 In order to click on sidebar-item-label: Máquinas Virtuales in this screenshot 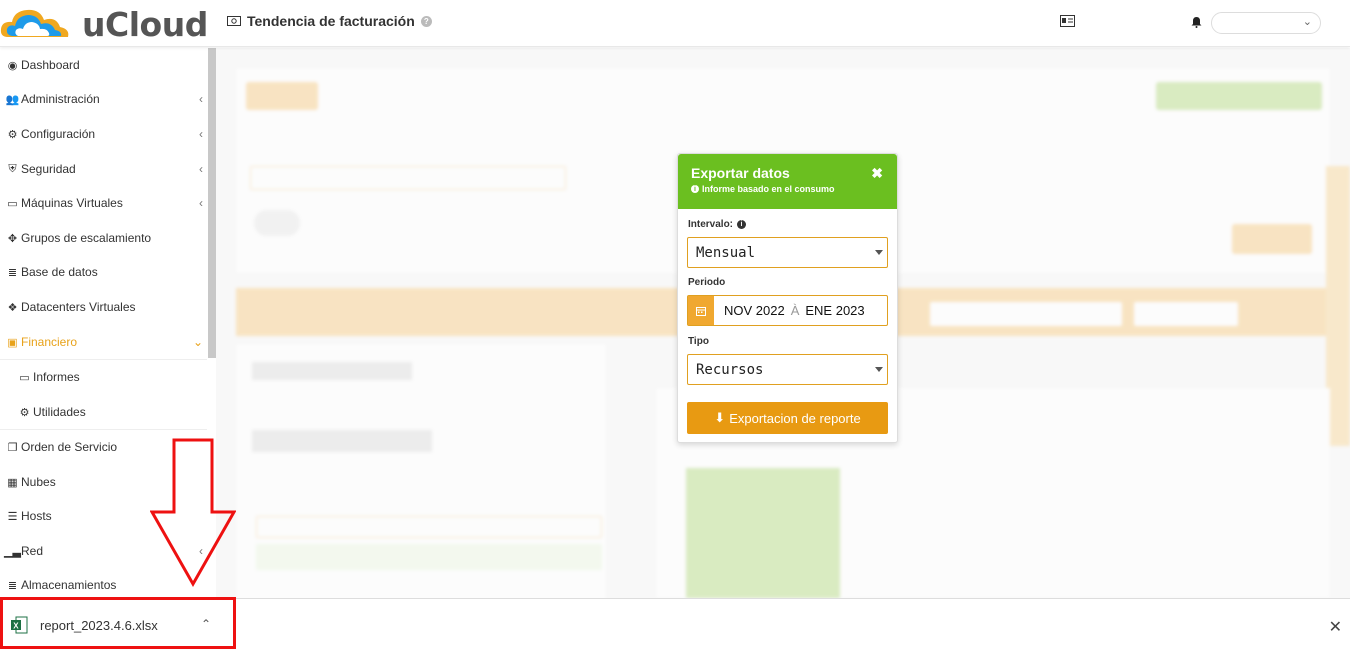, I will do `click(72, 203)`.